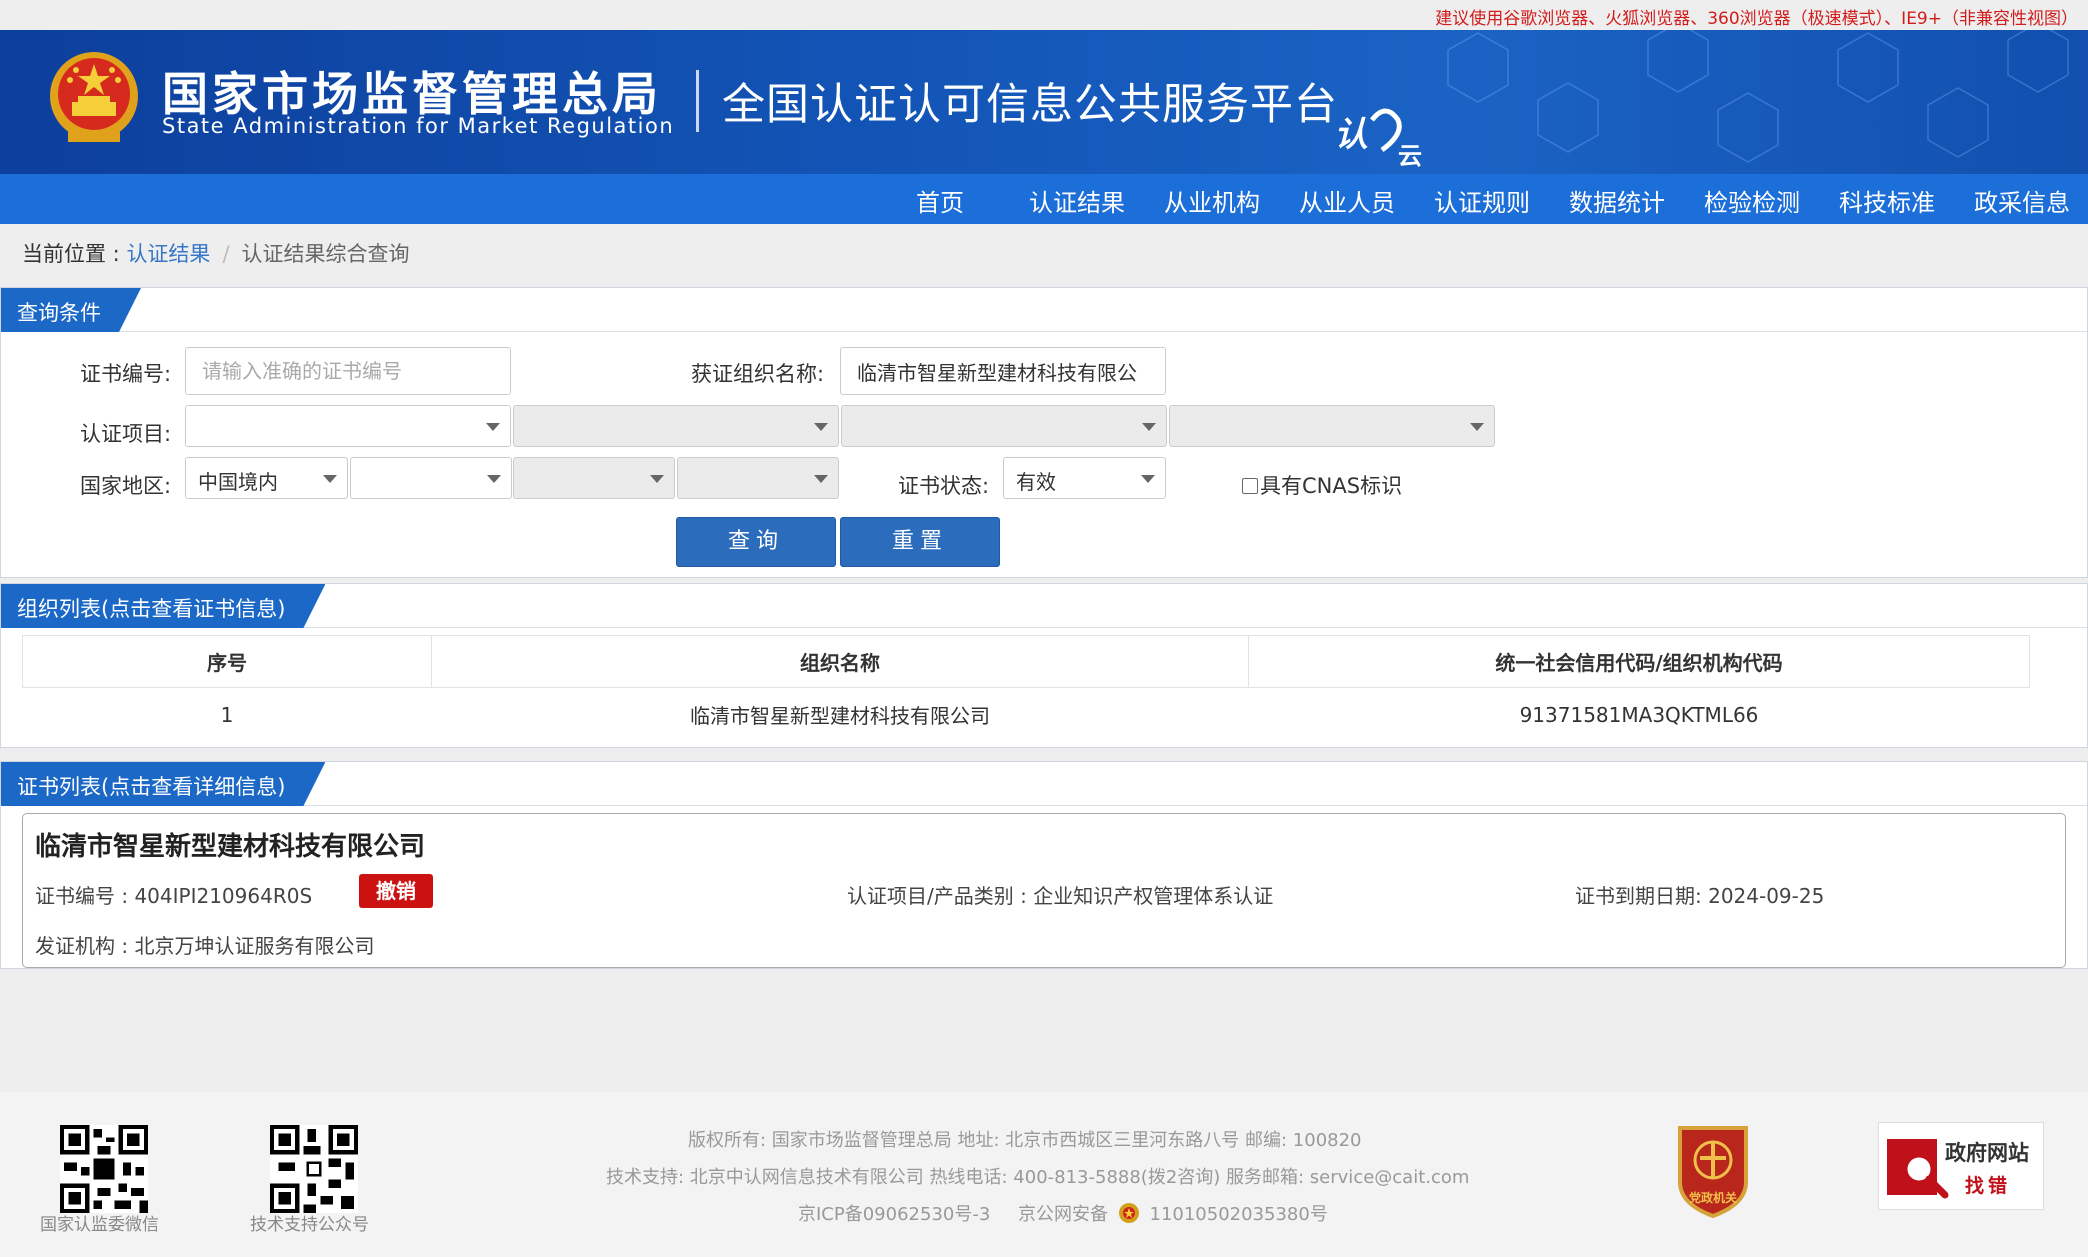  I want to click on breadcrumb: 当前位置 : 认证结果 / 认证结果综合查询, so click(216, 253).